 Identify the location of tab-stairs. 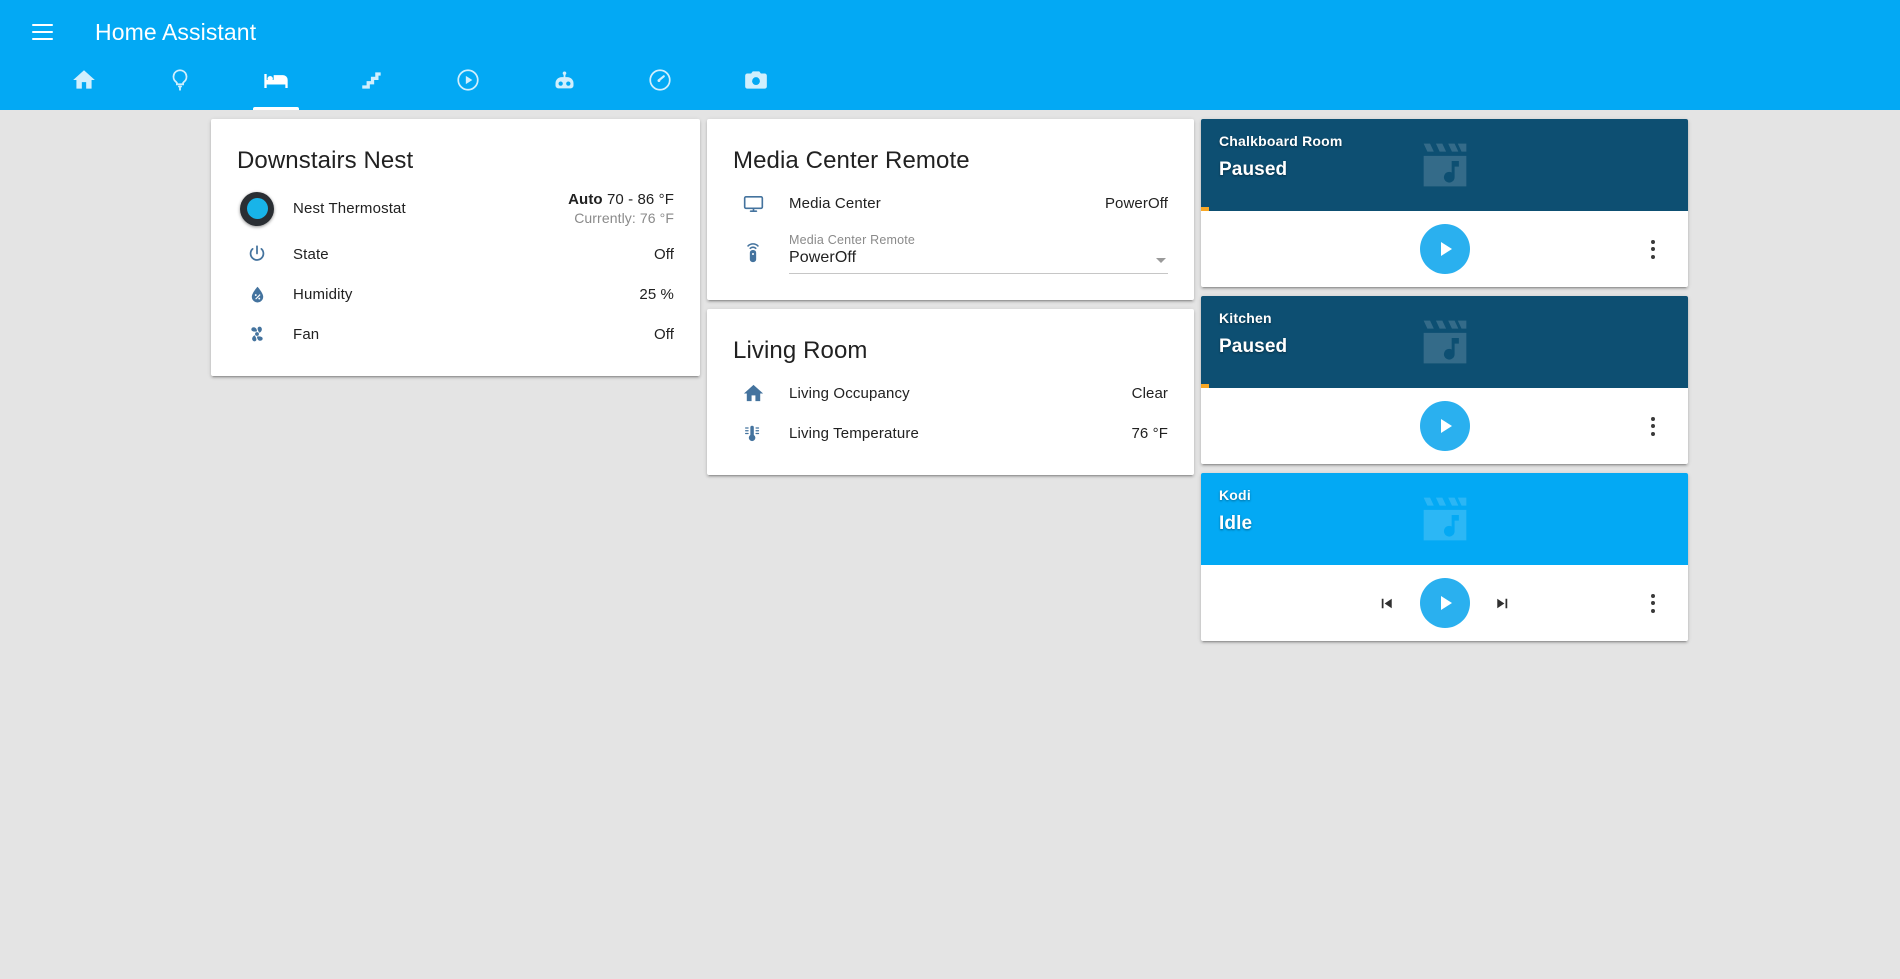
(372, 87).